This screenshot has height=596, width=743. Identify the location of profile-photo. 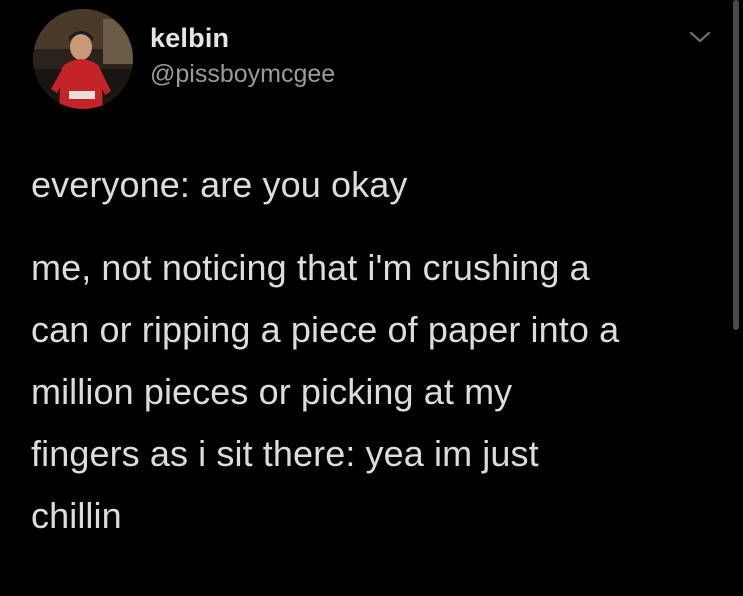
(83, 59).